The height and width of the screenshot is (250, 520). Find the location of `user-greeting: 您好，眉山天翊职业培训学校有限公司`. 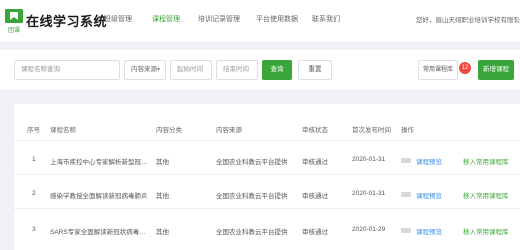

user-greeting: 您好，眉山天翊职业培训学校有限公司 is located at coordinates (468, 19).